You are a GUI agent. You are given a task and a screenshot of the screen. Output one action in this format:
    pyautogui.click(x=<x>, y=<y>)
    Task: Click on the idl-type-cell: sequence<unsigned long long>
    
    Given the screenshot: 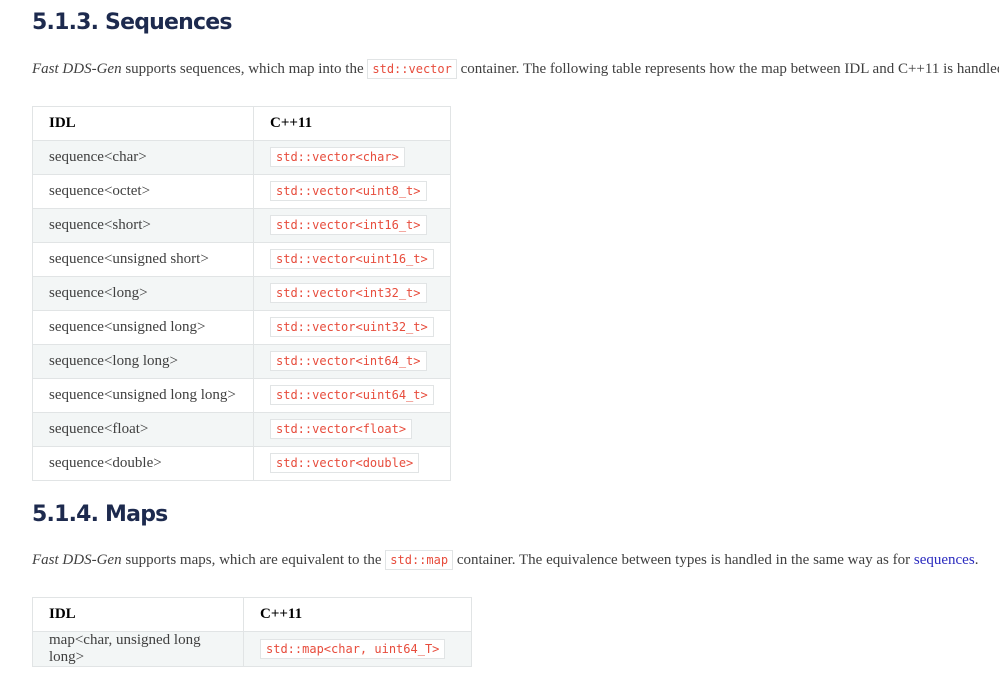 What is the action you would take?
    pyautogui.click(x=143, y=395)
    